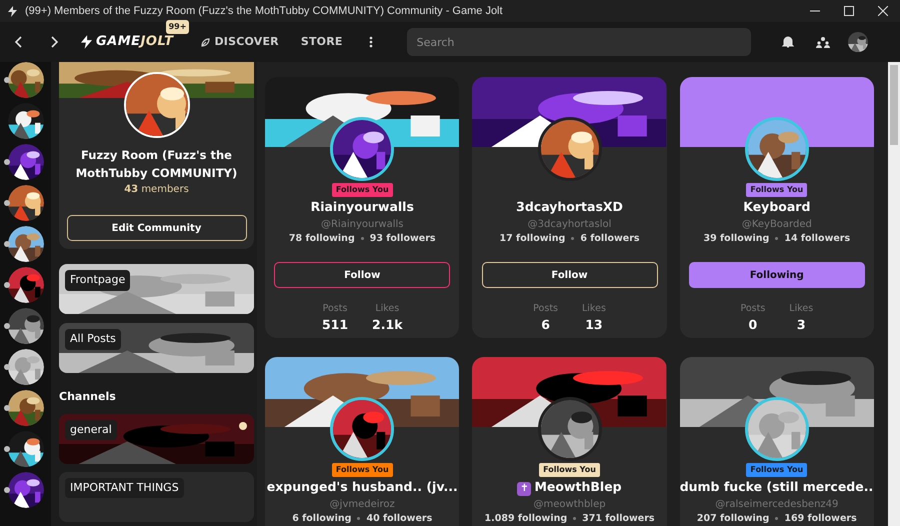  What do you see at coordinates (88, 397) in the screenshot?
I see `section-heading: Channels` at bounding box center [88, 397].